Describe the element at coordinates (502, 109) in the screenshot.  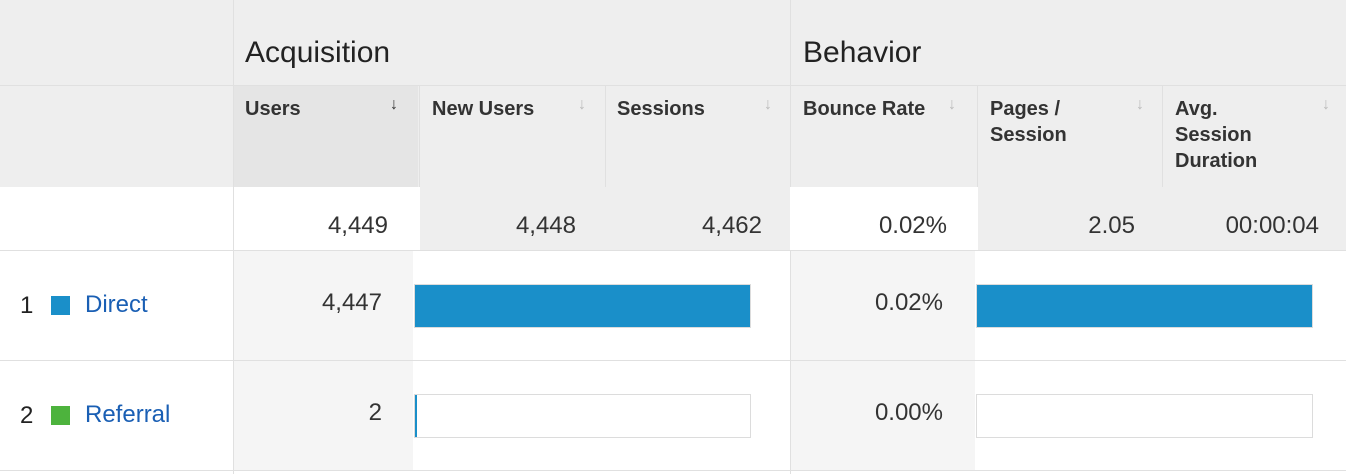
I see `column-header-new-users: New Users` at that location.